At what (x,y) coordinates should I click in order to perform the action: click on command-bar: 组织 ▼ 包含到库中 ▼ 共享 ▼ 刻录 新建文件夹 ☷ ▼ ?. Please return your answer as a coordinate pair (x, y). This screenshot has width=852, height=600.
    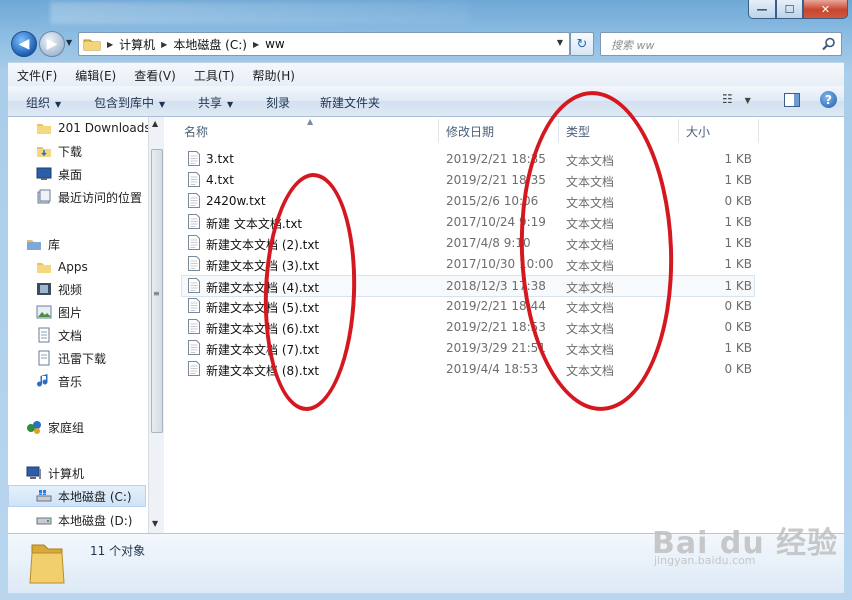
    Looking at the image, I should click on (426, 101).